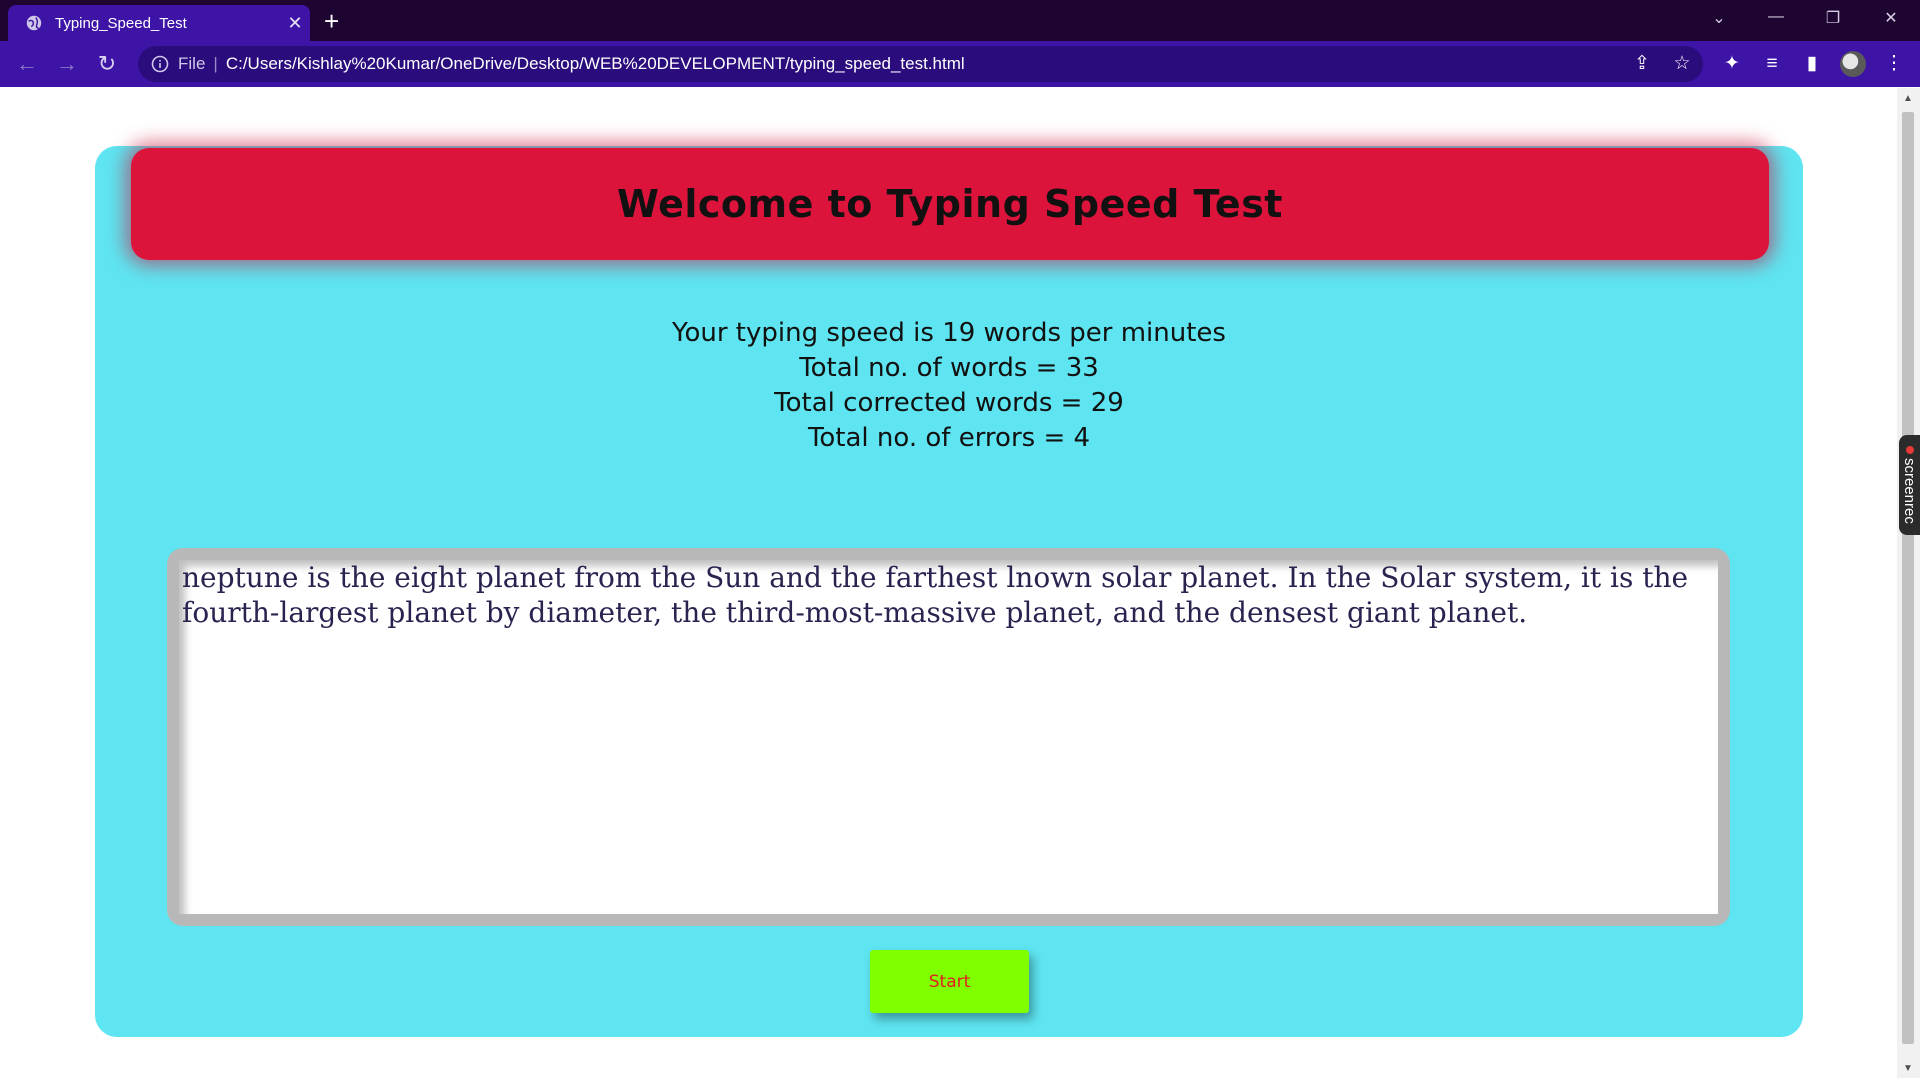 The width and height of the screenshot is (1920, 1080). I want to click on share-icon: ⇪, so click(1642, 64).